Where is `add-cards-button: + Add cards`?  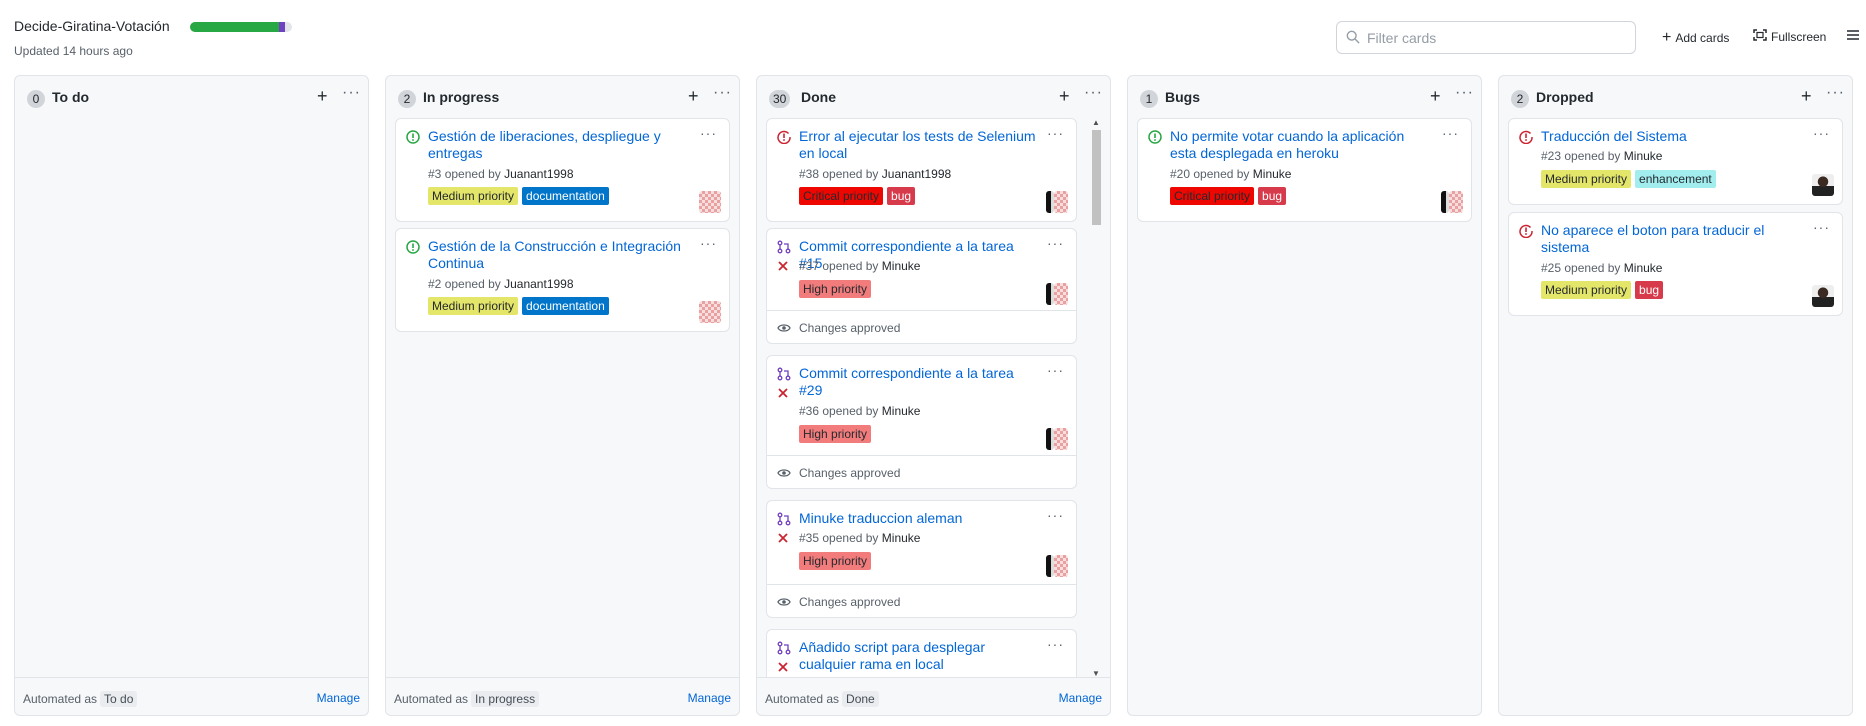
add-cards-button: + Add cards is located at coordinates (1695, 38).